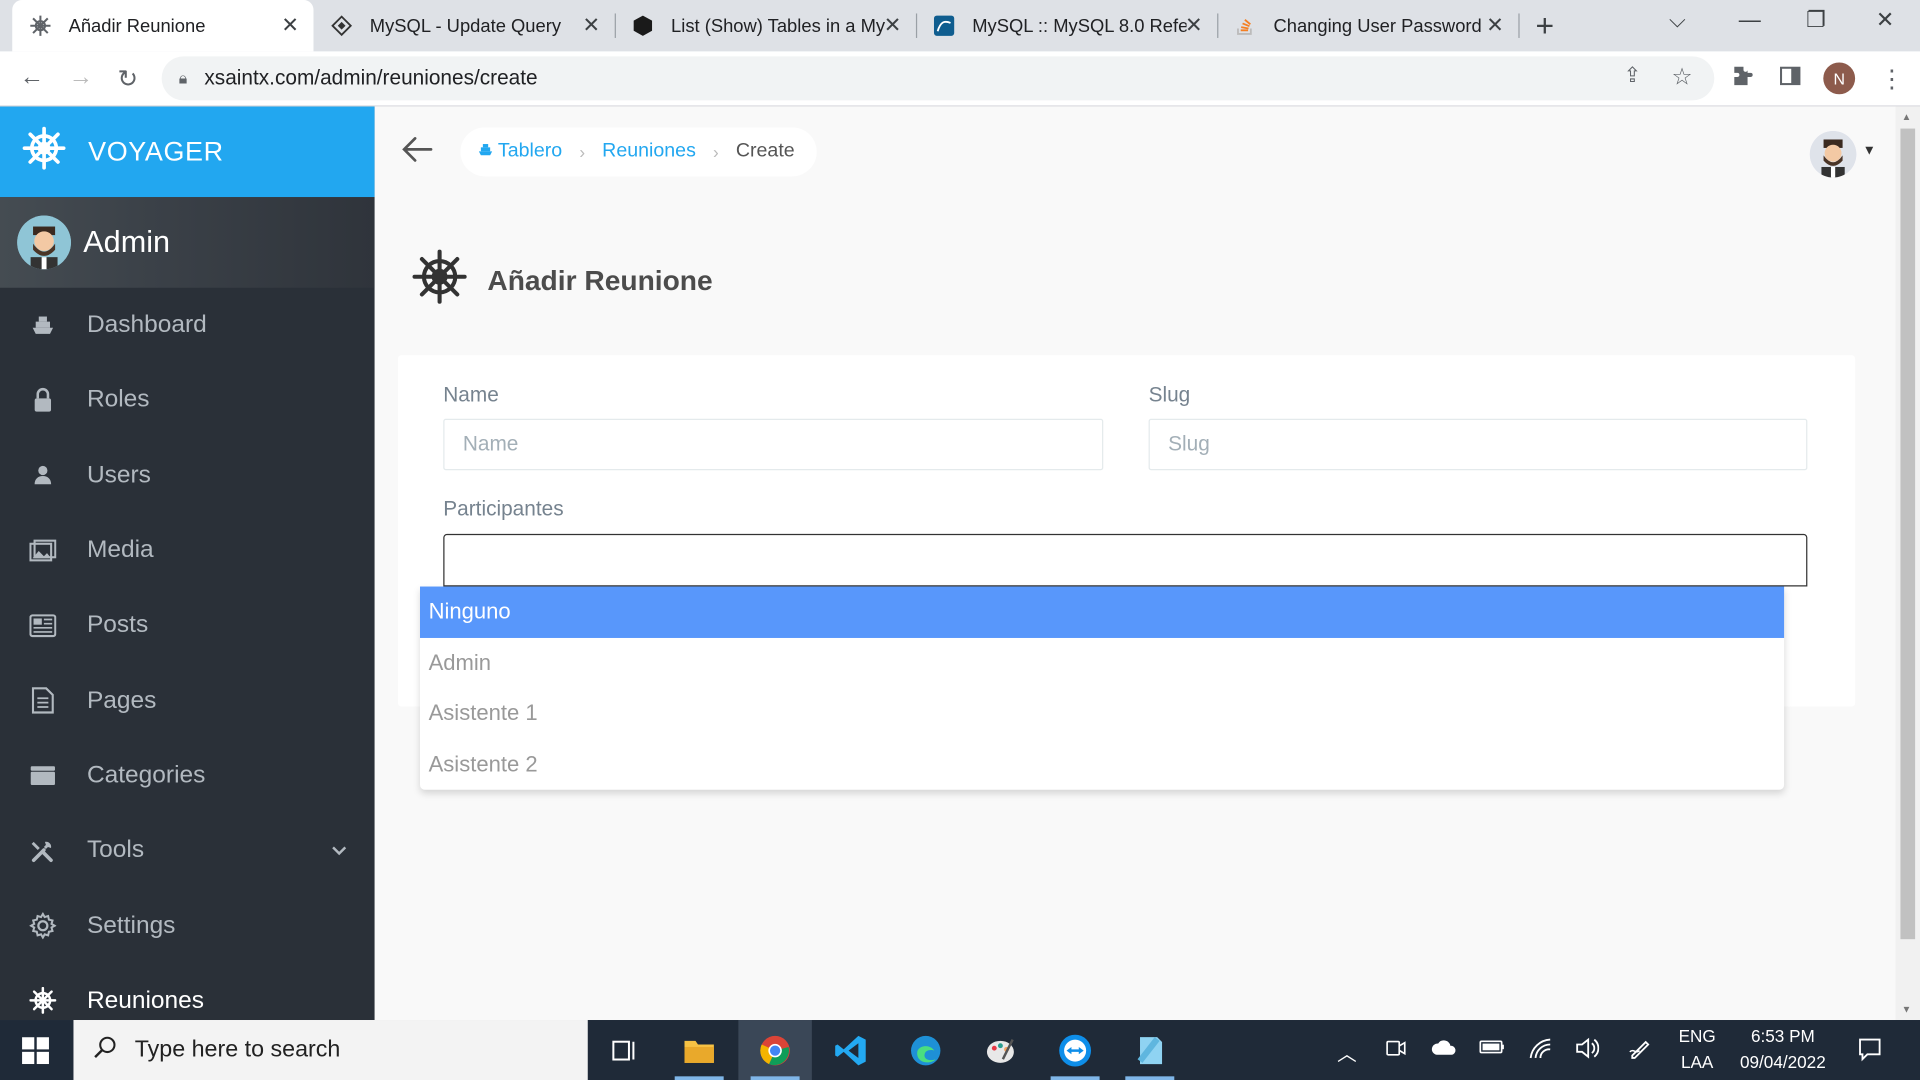 This screenshot has width=1920, height=1080. I want to click on address-bar: 🔒︎ xsaintx.com/admin/reuniones/create, so click(938, 78).